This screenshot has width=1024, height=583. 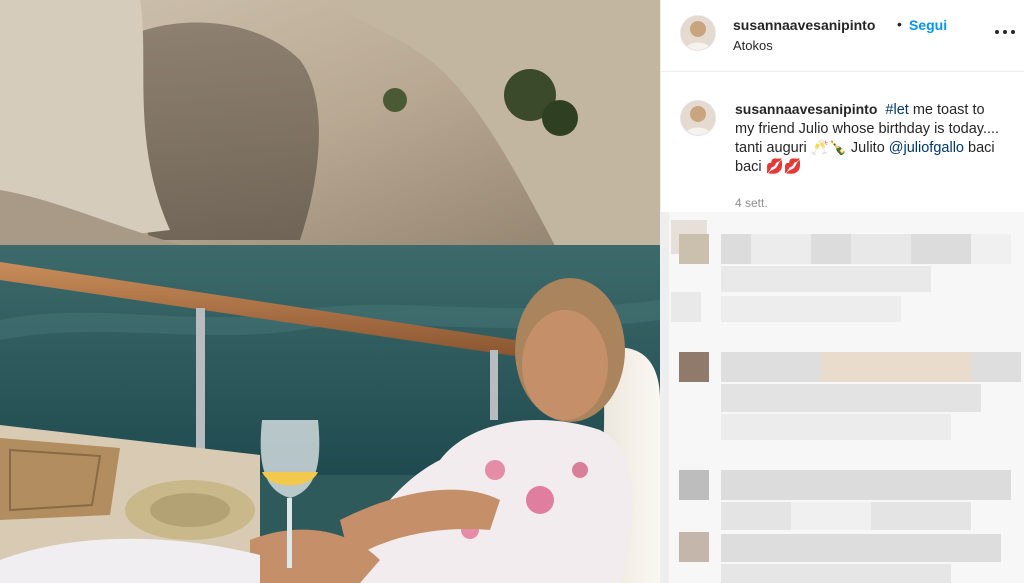 I want to click on follow-button: Segui, so click(x=928, y=25).